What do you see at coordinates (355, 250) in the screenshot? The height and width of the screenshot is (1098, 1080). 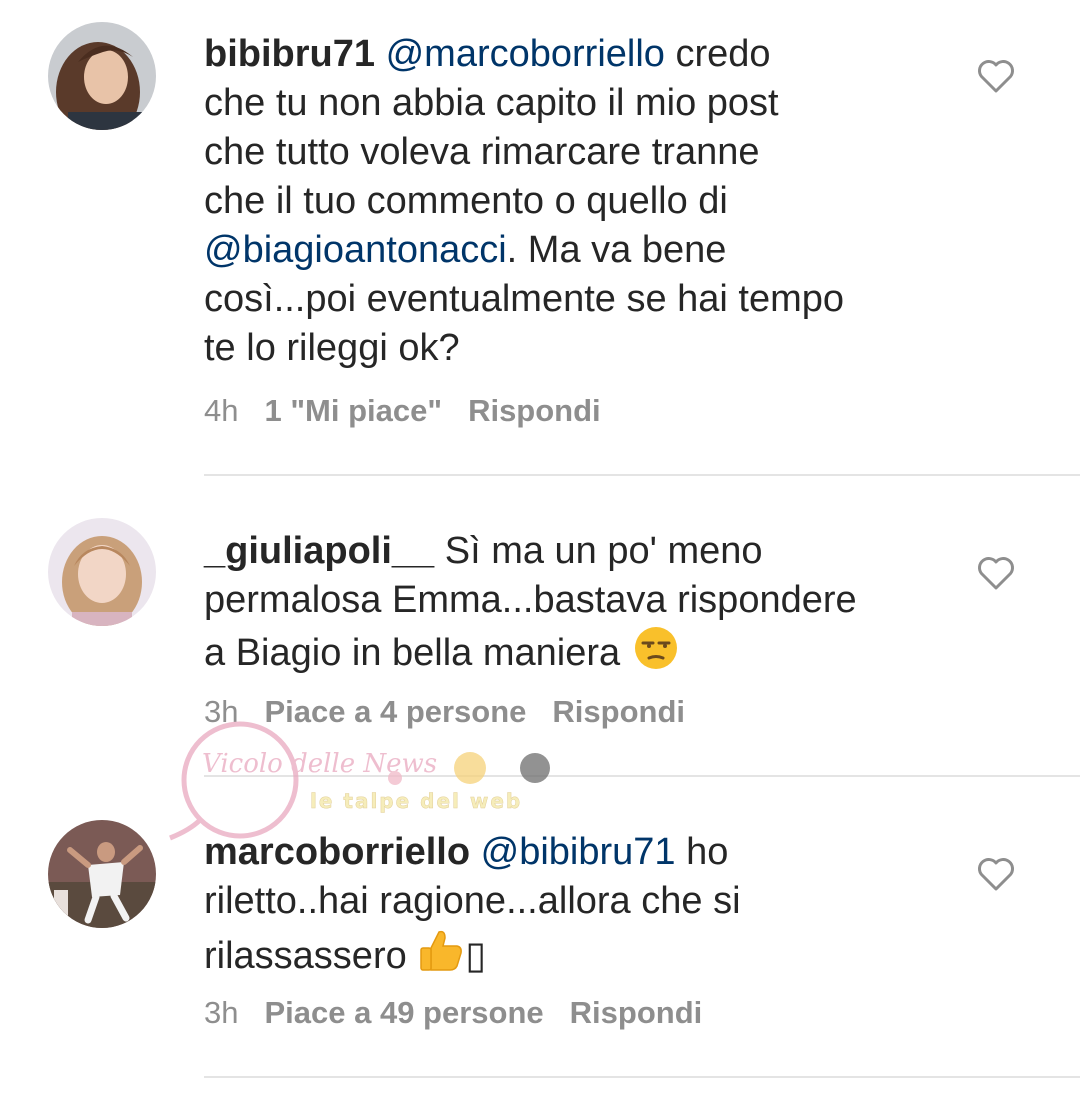 I see `comment-mention: @biagioantonacci` at bounding box center [355, 250].